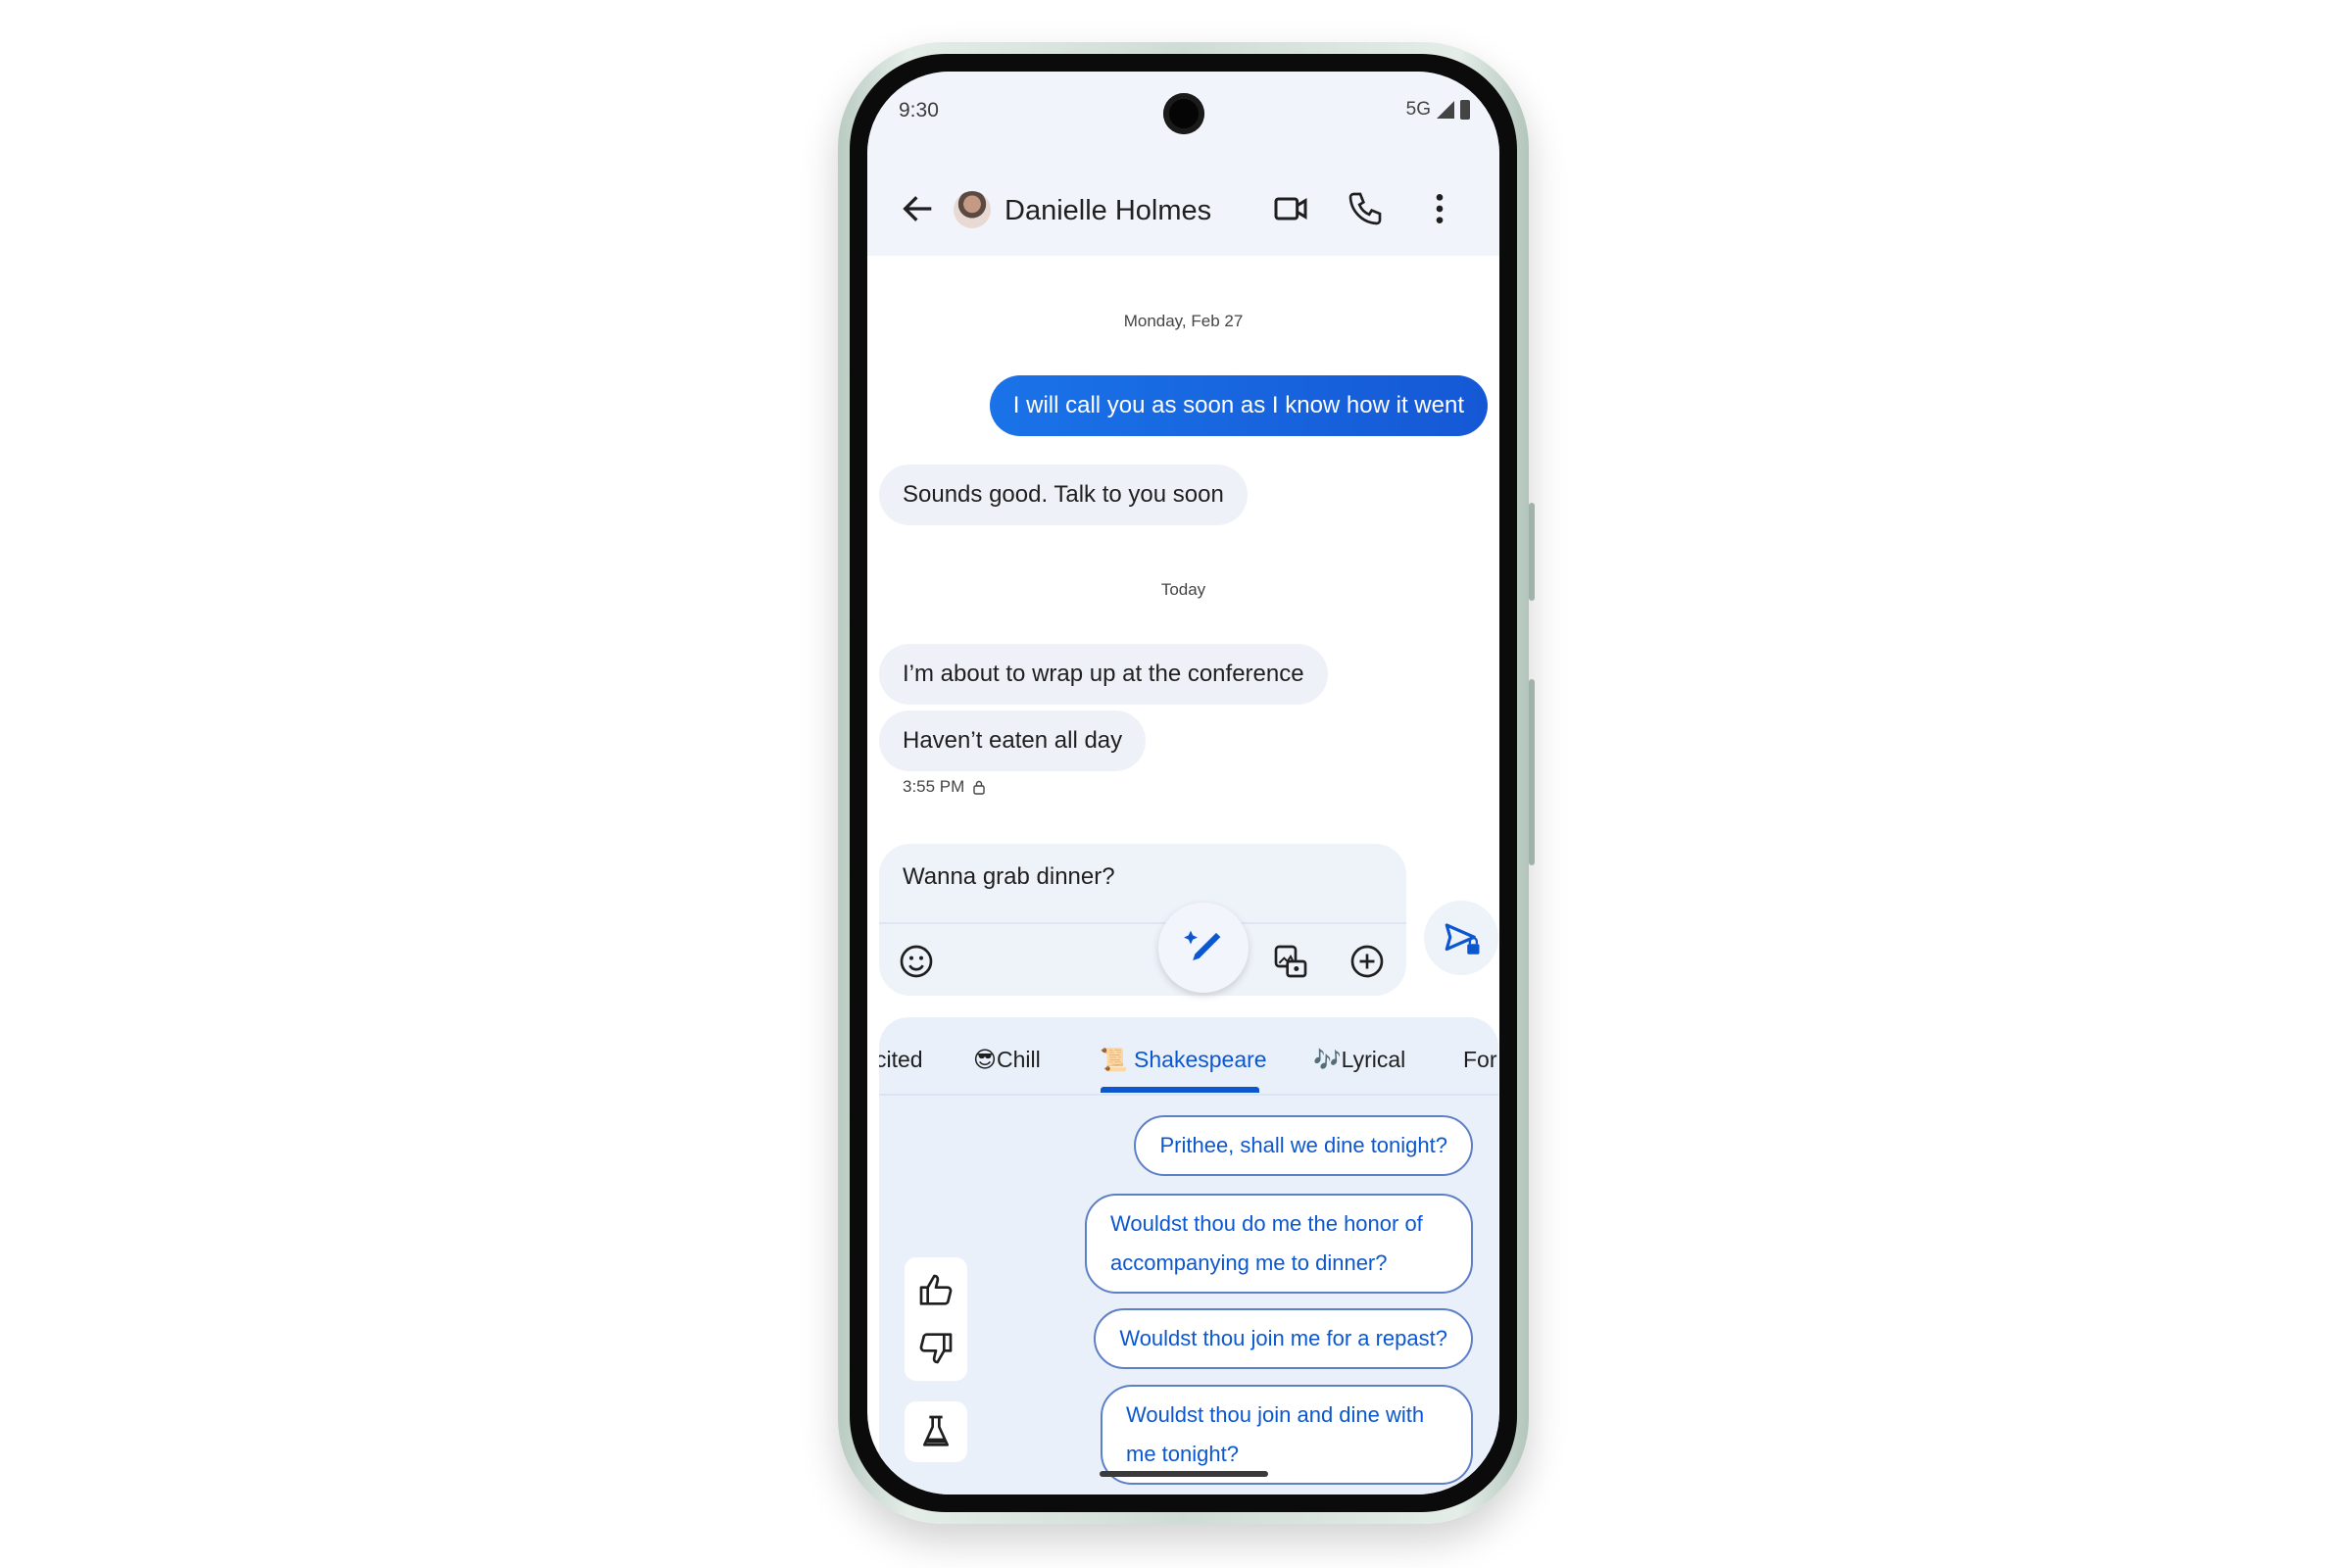 The width and height of the screenshot is (2352, 1568). Describe the element at coordinates (1007, 1060) in the screenshot. I see `tab-chill: 😎Chill` at that location.